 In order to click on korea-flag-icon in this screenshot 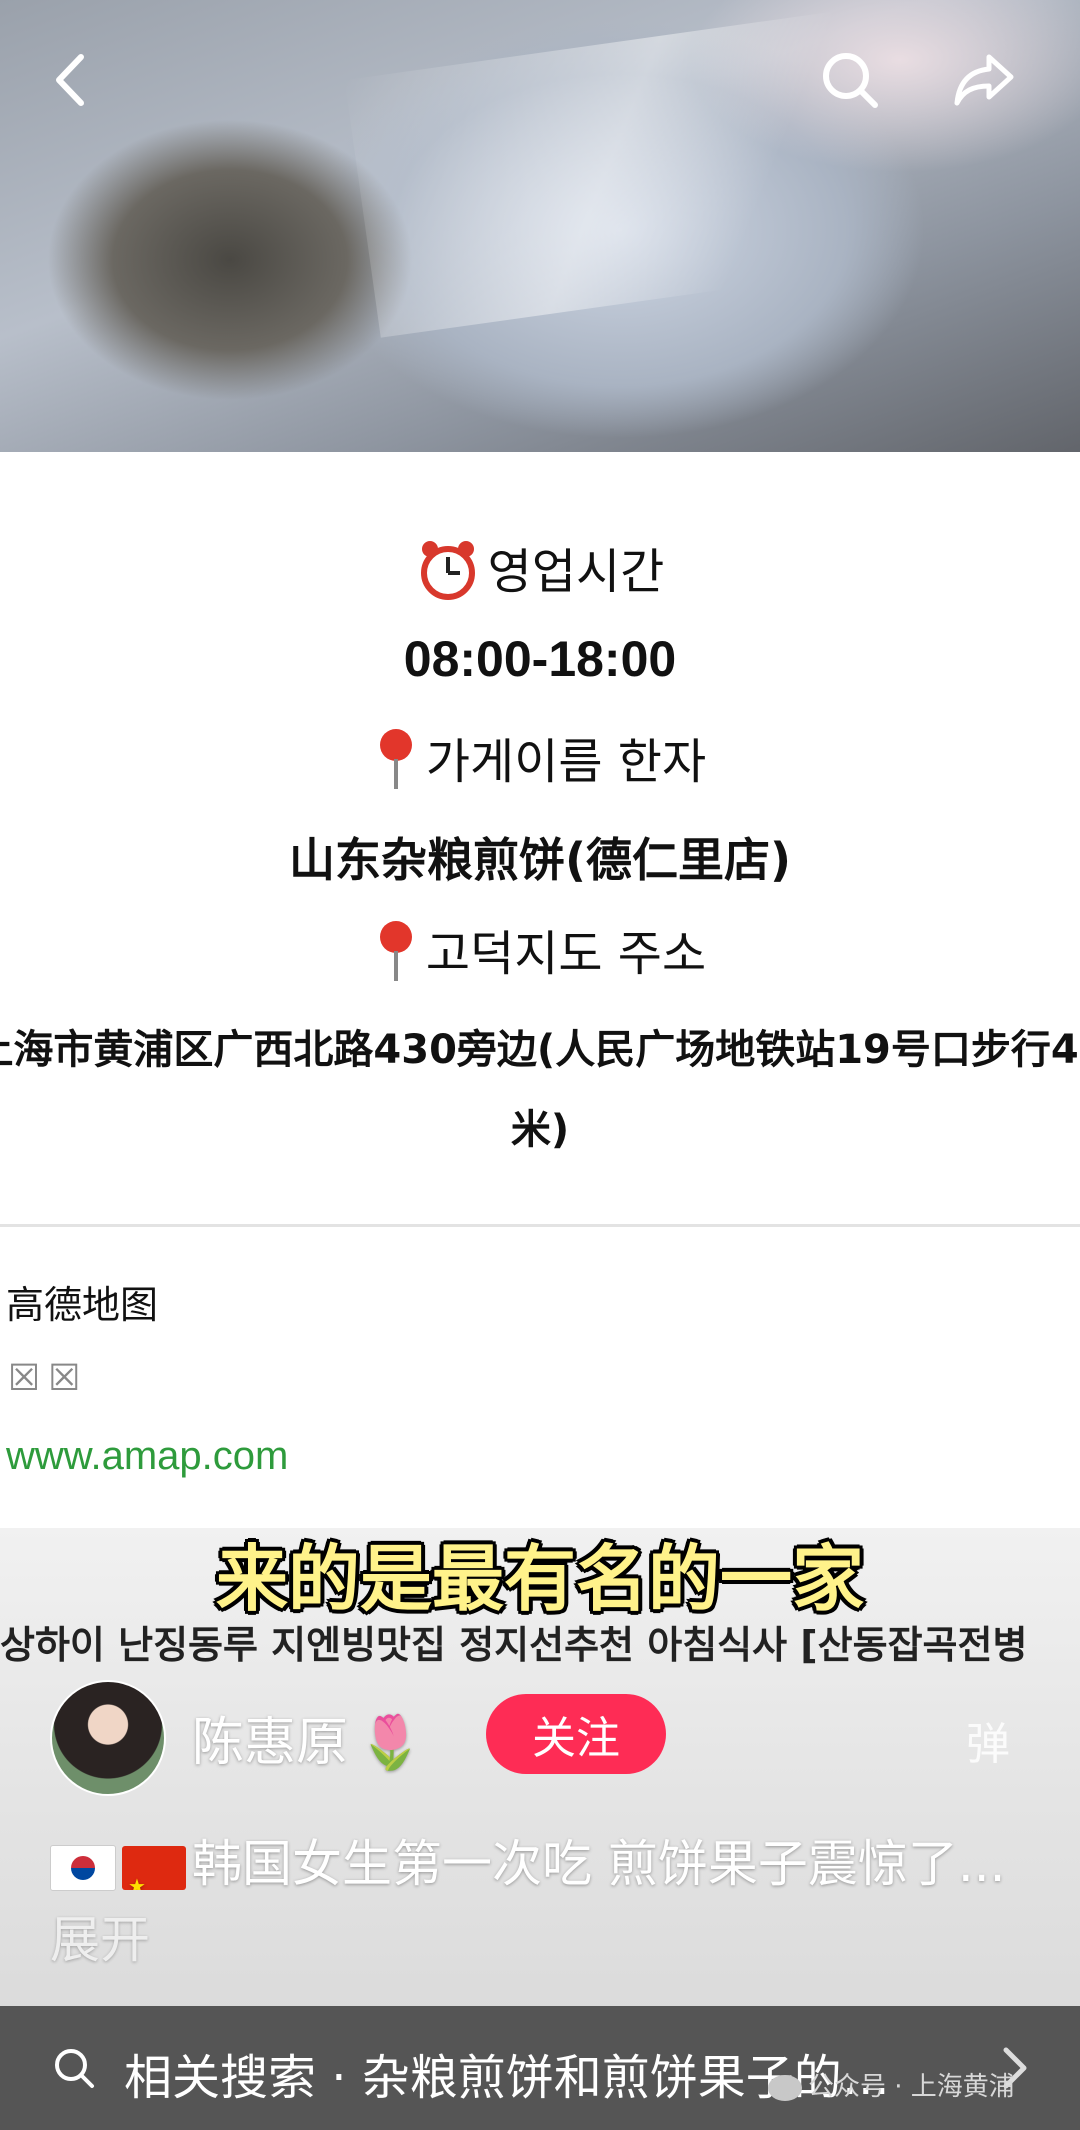, I will do `click(83, 1867)`.